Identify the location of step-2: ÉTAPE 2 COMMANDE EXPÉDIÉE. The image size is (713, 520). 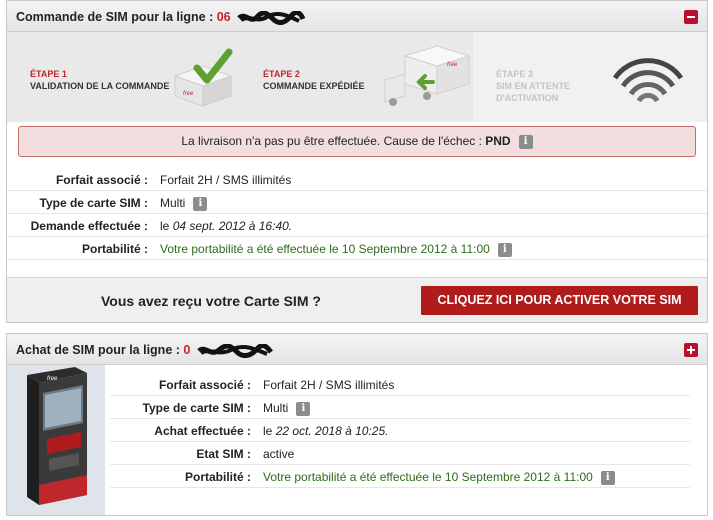
(314, 80).